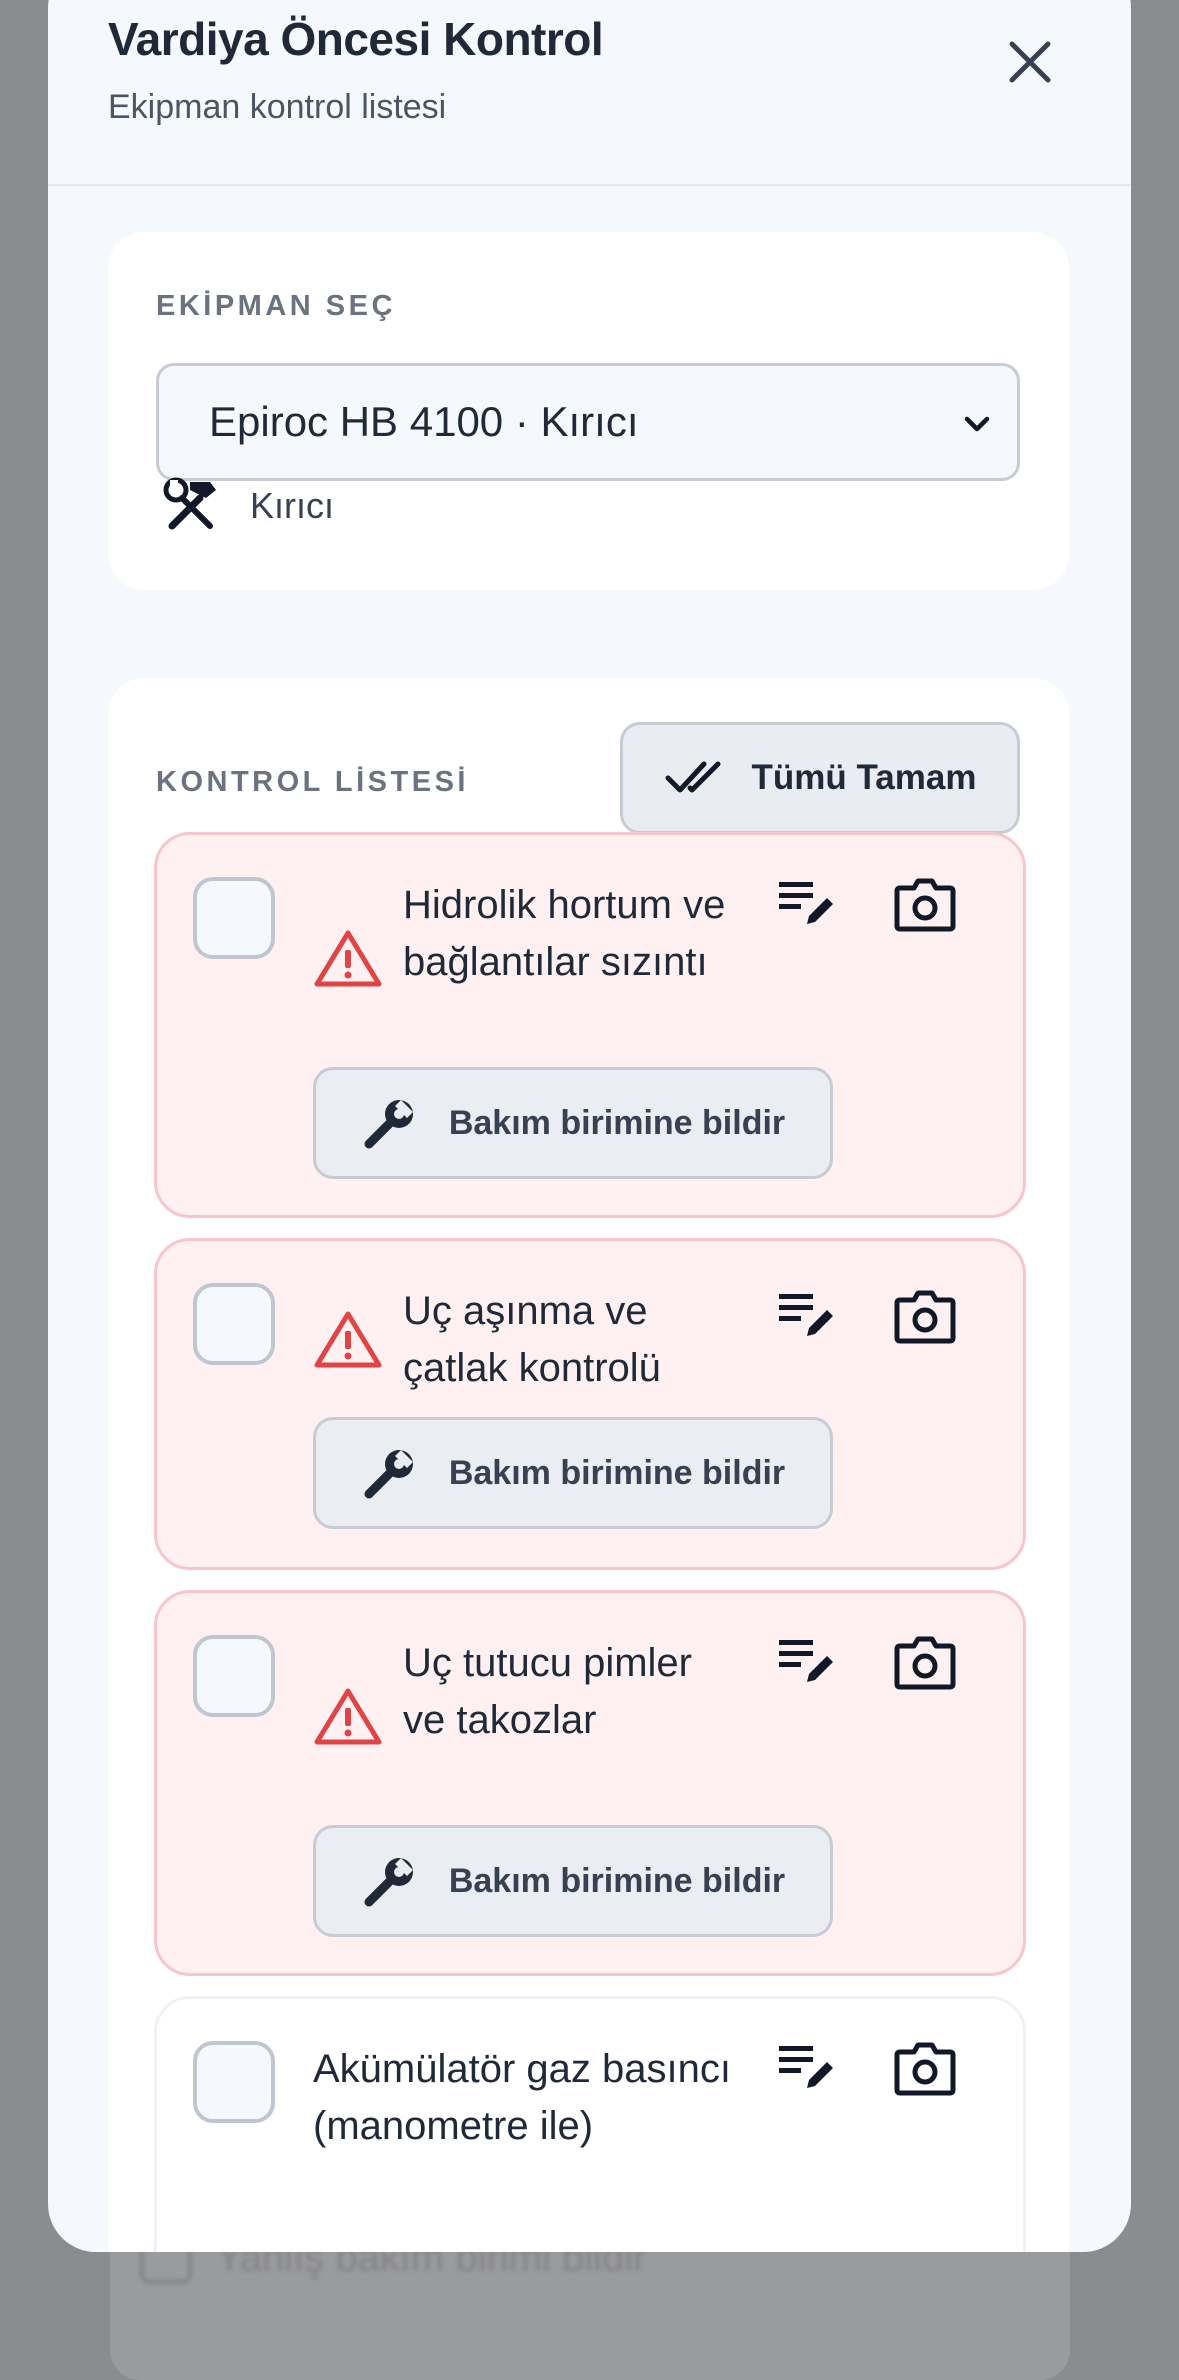  Describe the element at coordinates (977, 424) in the screenshot. I see `chevron-down-icon` at that location.